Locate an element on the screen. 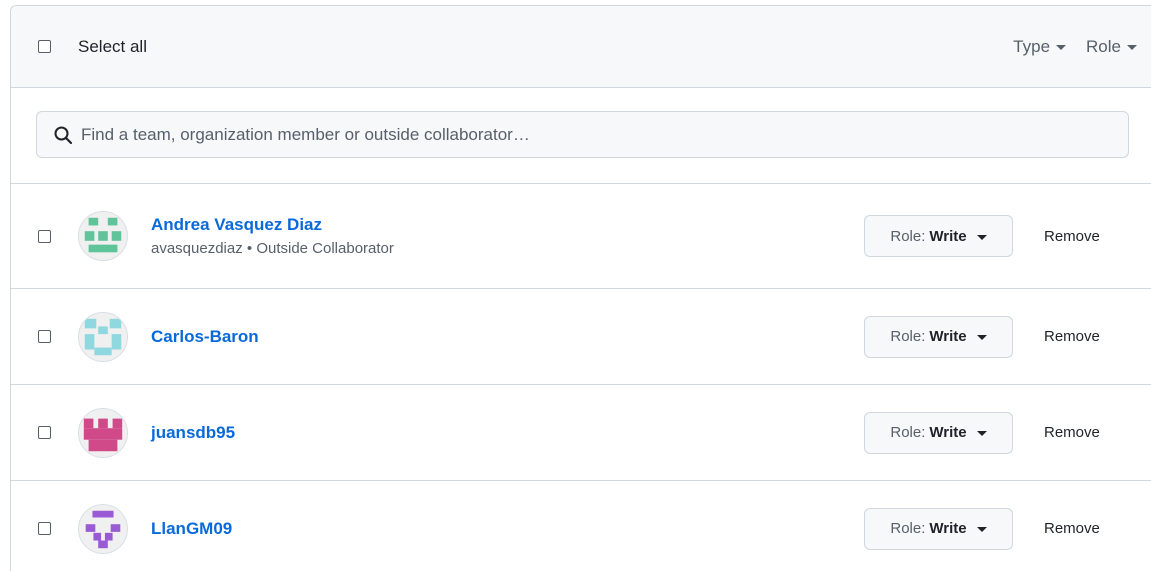 The height and width of the screenshot is (571, 1151). search-box is located at coordinates (582, 134).